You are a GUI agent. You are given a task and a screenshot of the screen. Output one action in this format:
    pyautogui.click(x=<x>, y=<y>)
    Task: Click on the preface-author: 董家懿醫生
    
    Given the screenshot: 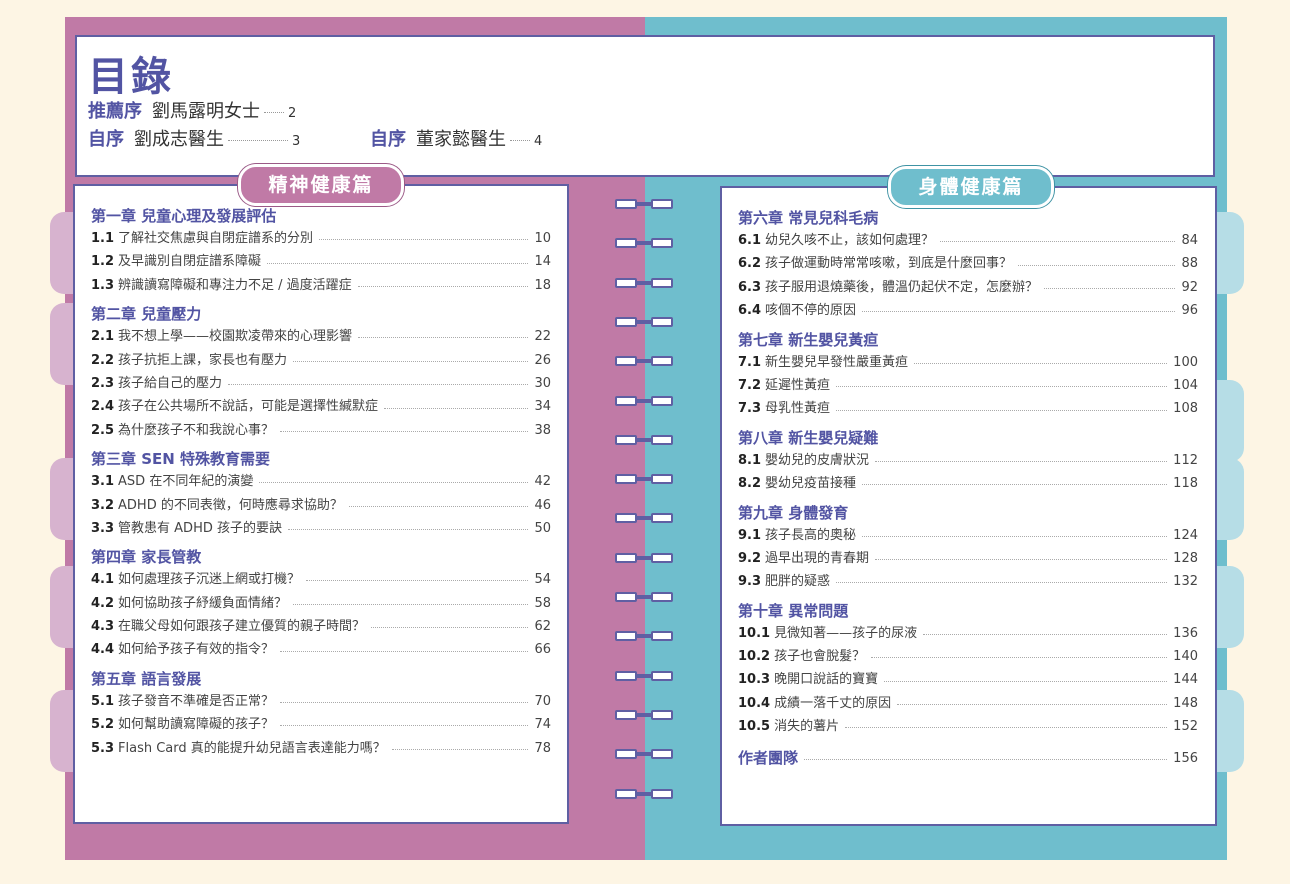 What is the action you would take?
    pyautogui.click(x=461, y=139)
    